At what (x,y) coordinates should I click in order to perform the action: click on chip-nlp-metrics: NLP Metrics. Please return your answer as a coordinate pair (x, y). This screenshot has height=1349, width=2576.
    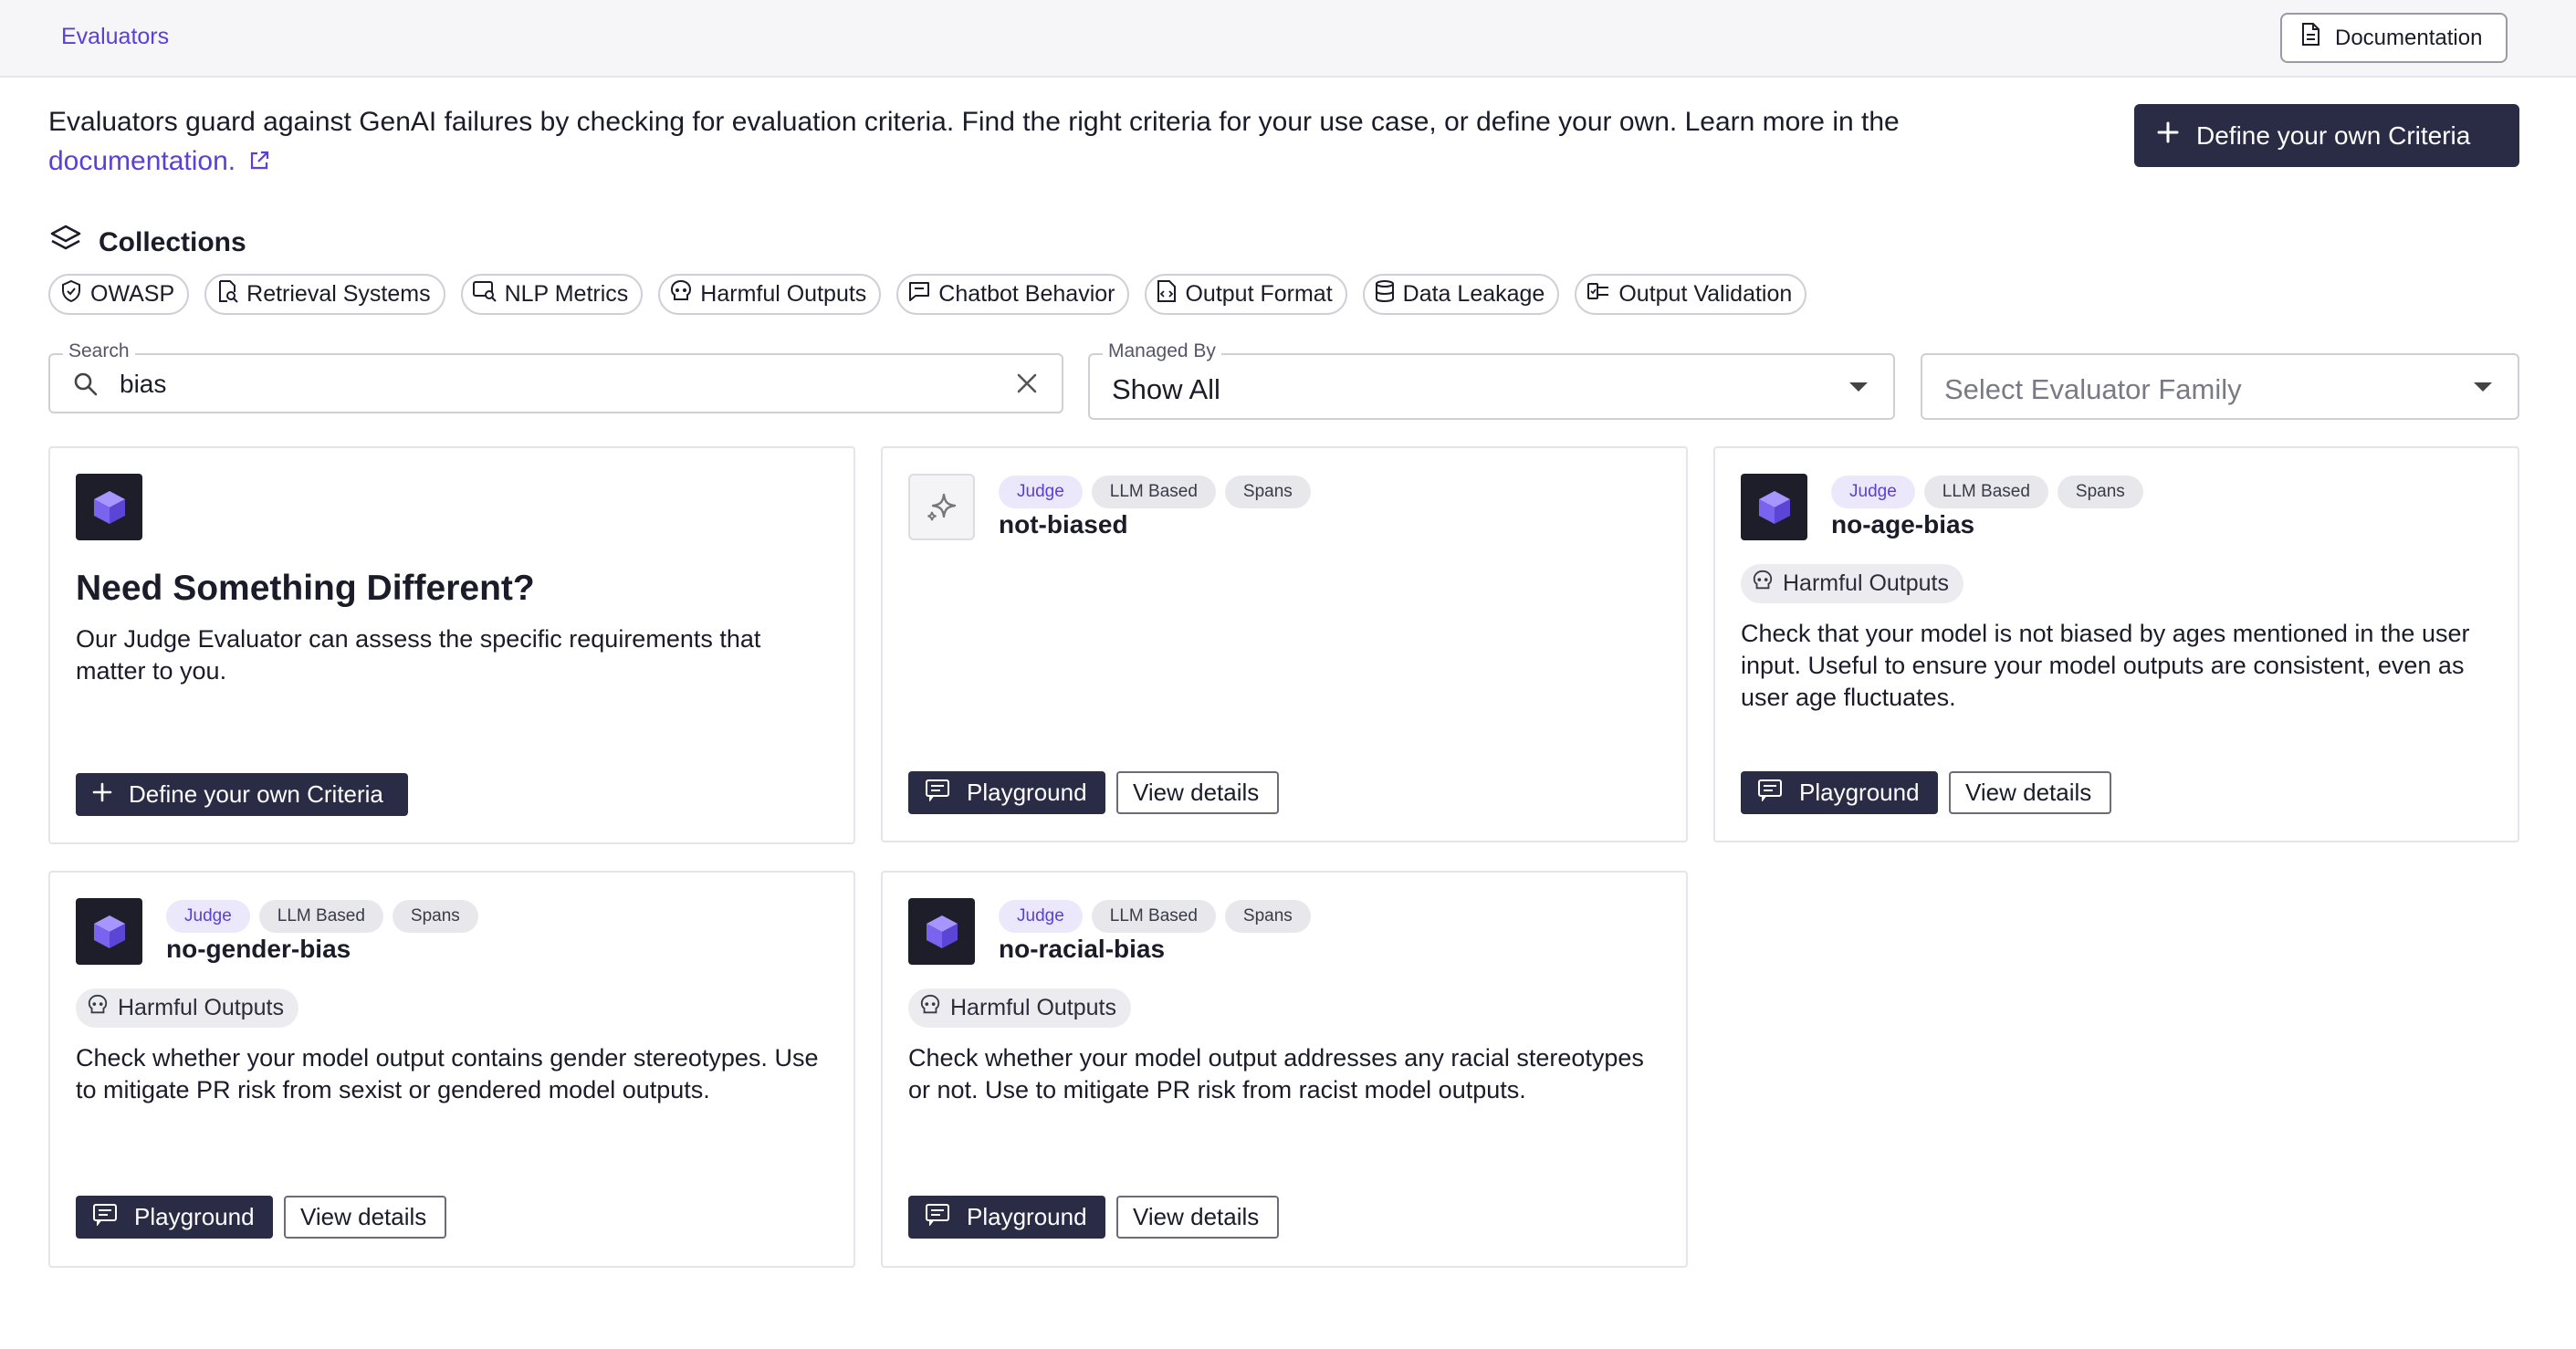
    Looking at the image, I should click on (552, 294).